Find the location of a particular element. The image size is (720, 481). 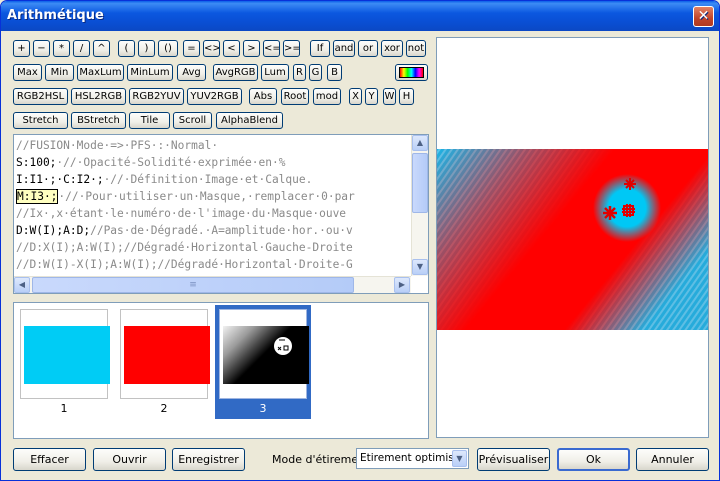

toolbar-button: − is located at coordinates (41, 48).